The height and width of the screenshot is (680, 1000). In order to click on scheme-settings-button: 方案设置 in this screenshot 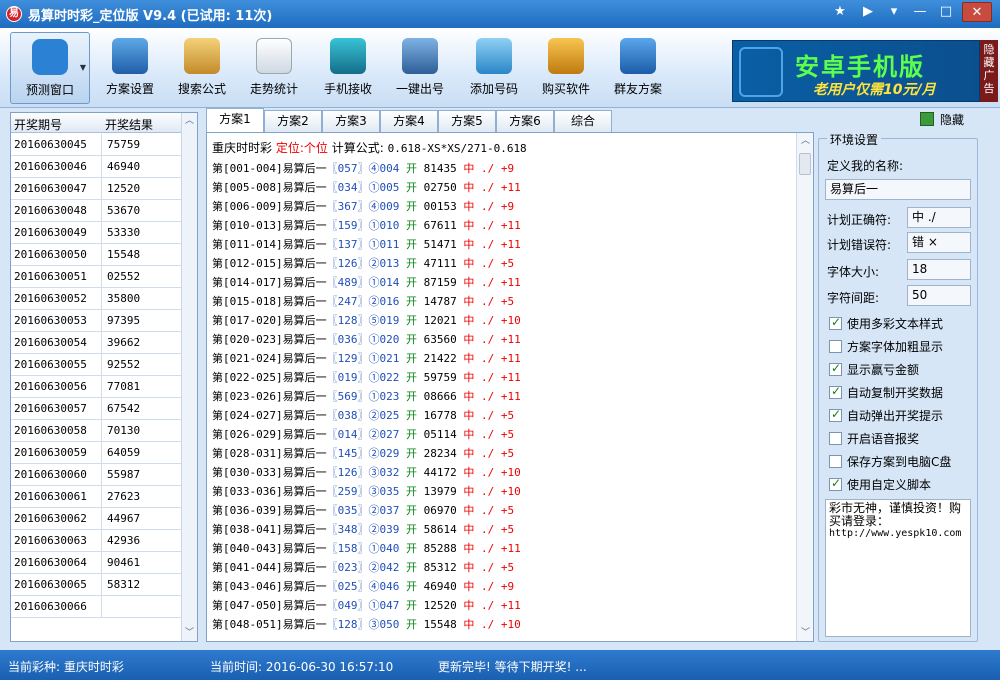, I will do `click(130, 68)`.